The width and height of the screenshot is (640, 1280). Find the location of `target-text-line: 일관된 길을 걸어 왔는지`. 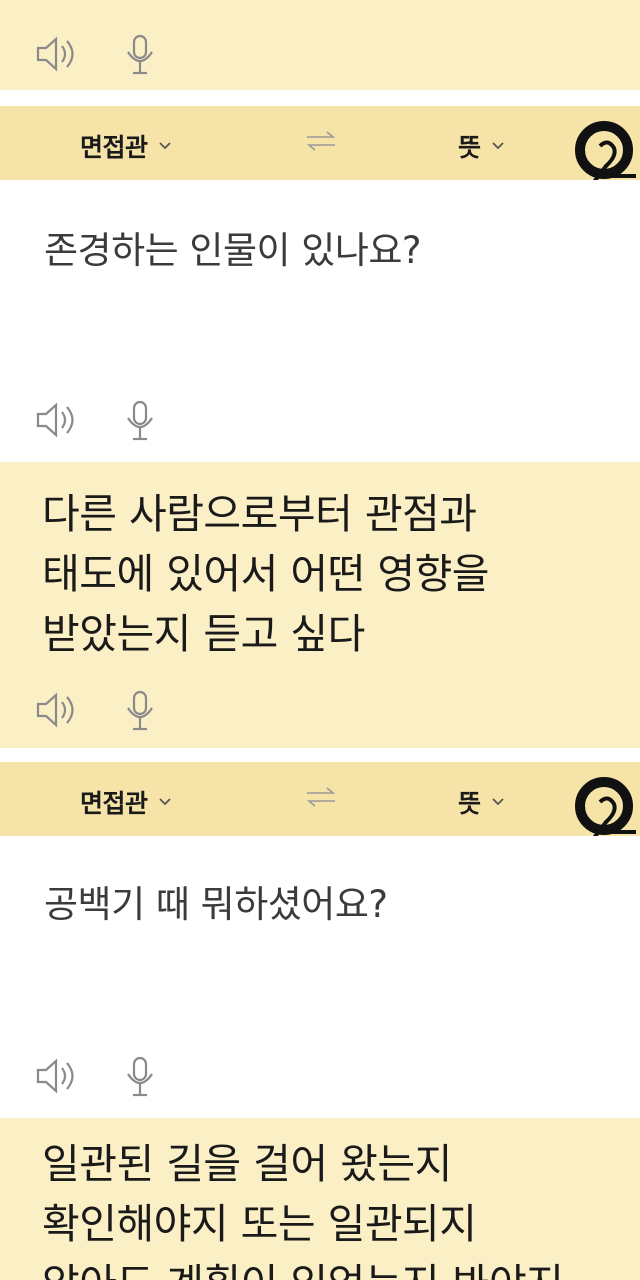

target-text-line: 일관된 길을 걸어 왔는지 is located at coordinates (247, 1164).